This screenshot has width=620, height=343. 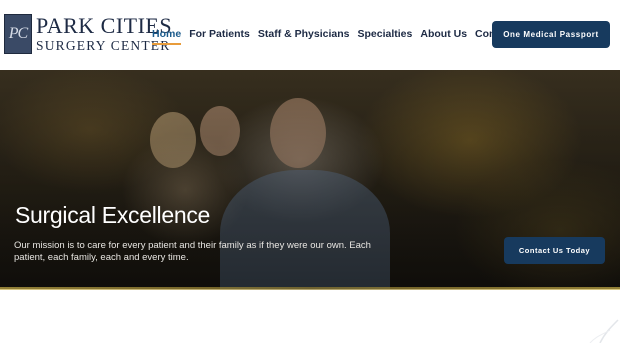 What do you see at coordinates (604, 331) in the screenshot?
I see `decorative-swirl-icon` at bounding box center [604, 331].